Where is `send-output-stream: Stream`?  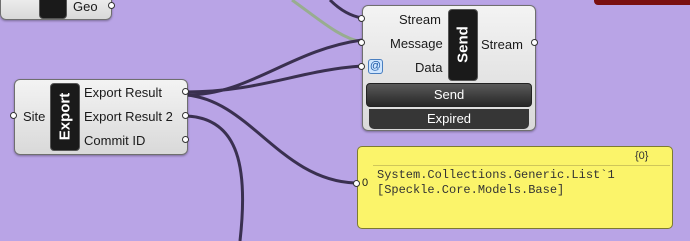 send-output-stream: Stream is located at coordinates (502, 44).